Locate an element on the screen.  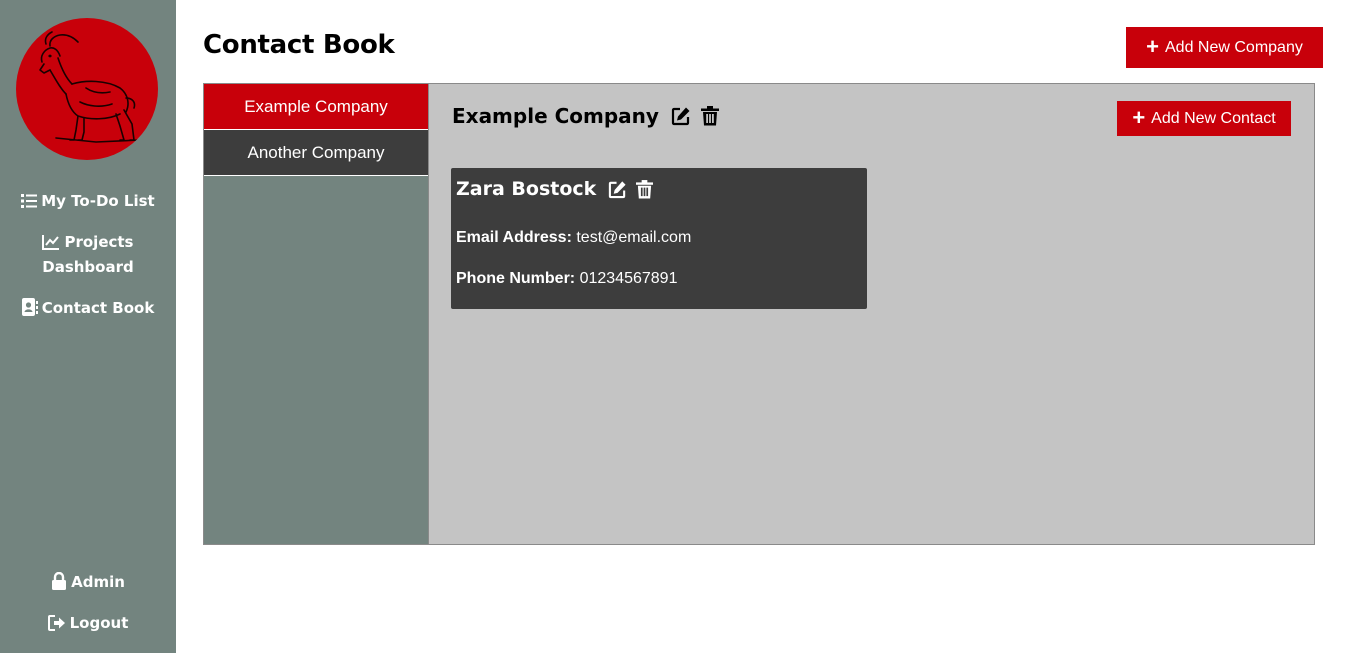
company-item-another: Another Company is located at coordinates (316, 153).